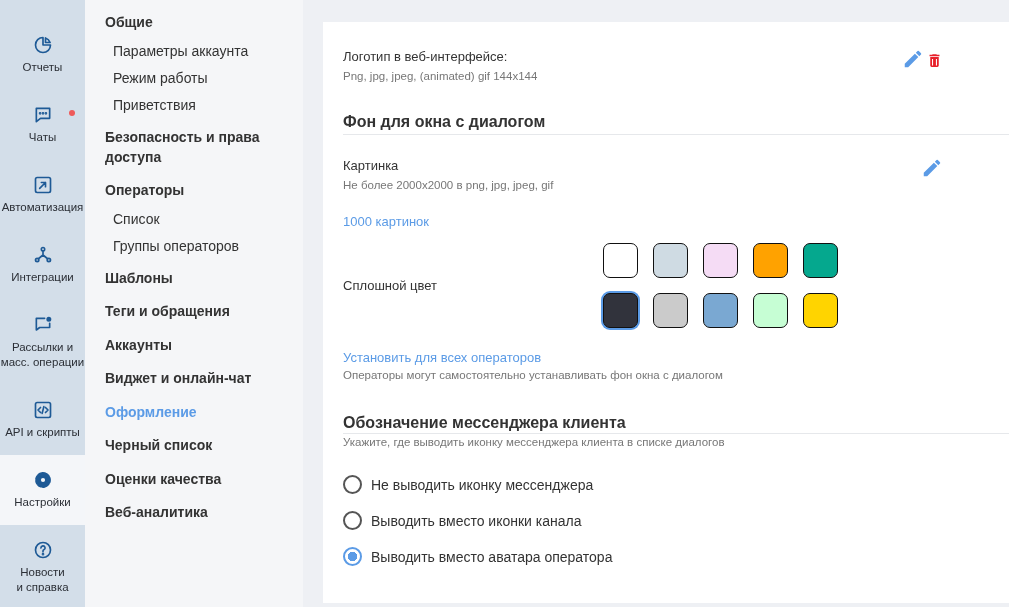 The height and width of the screenshot is (607, 1009). What do you see at coordinates (676, 424) in the screenshot?
I see `section-heading: Обозначение мессенджера клиента` at bounding box center [676, 424].